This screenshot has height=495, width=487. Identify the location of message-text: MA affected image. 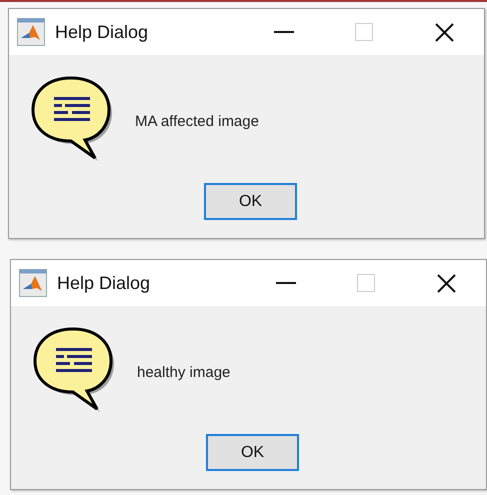
(197, 121).